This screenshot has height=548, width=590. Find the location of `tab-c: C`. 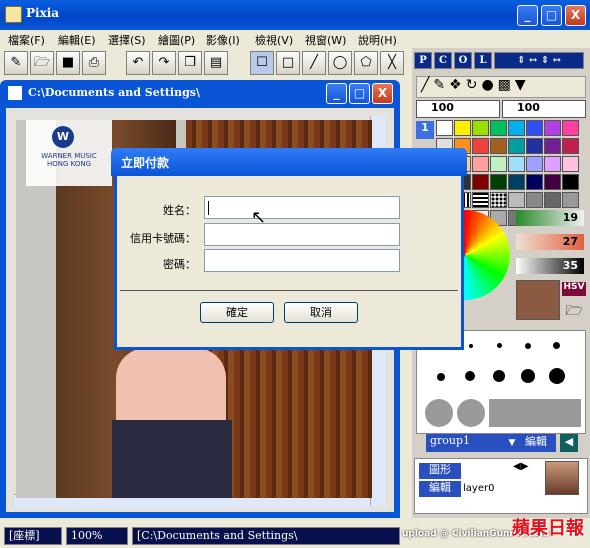

tab-c: C is located at coordinates (443, 60).